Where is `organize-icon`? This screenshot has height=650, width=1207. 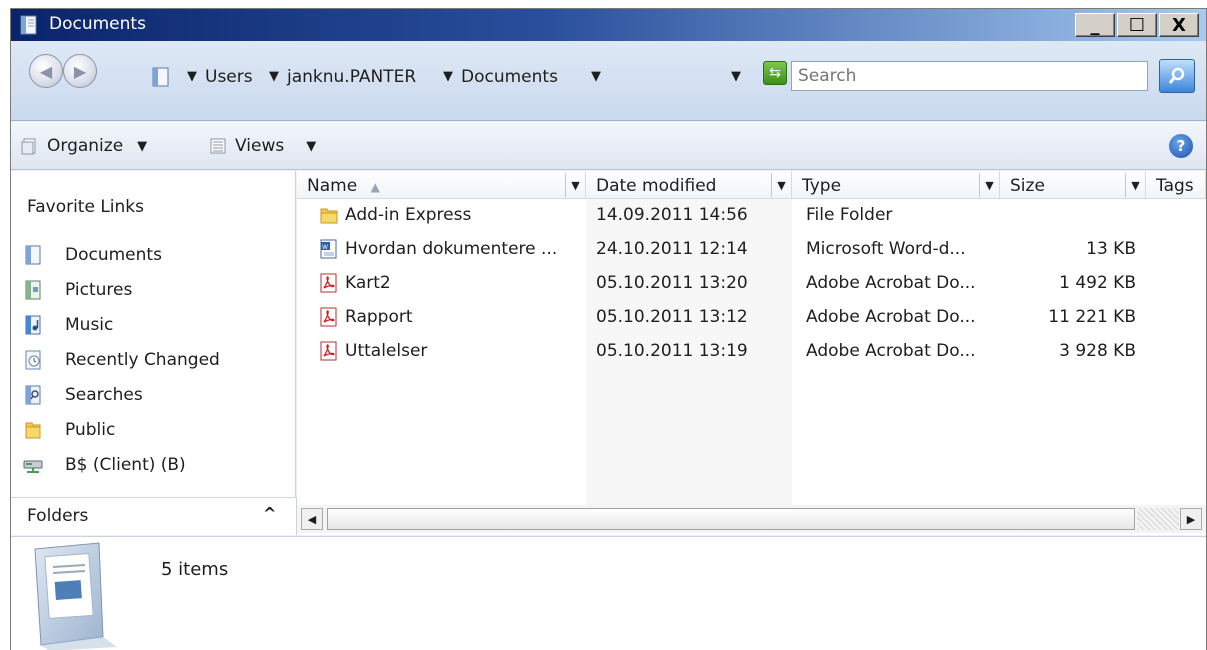
organize-icon is located at coordinates (28, 146).